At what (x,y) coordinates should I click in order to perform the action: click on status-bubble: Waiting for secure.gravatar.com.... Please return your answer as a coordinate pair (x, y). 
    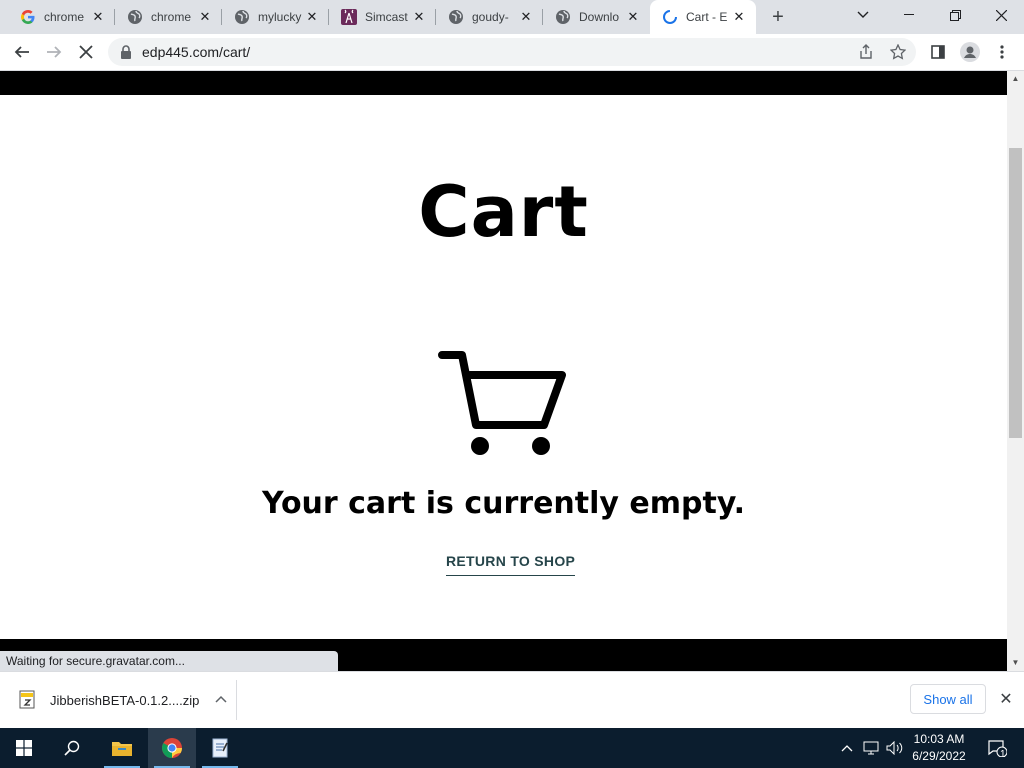
    Looking at the image, I should click on (169, 661).